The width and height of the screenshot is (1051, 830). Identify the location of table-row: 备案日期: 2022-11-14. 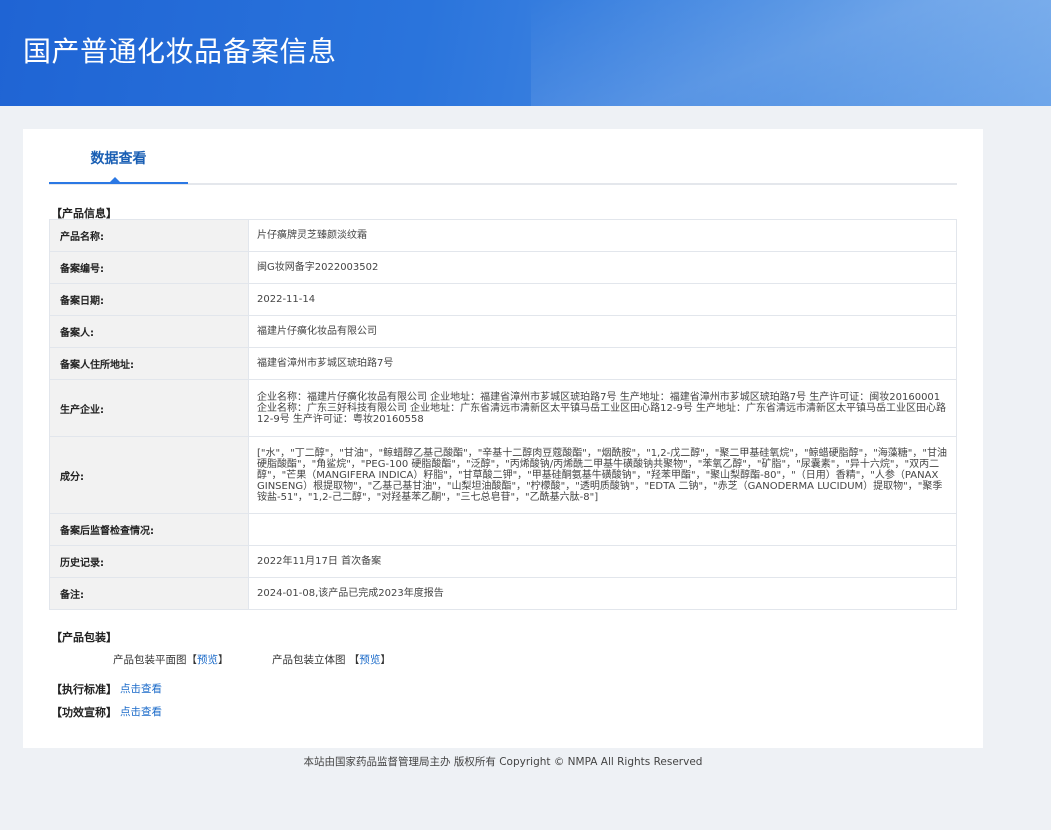
(503, 299).